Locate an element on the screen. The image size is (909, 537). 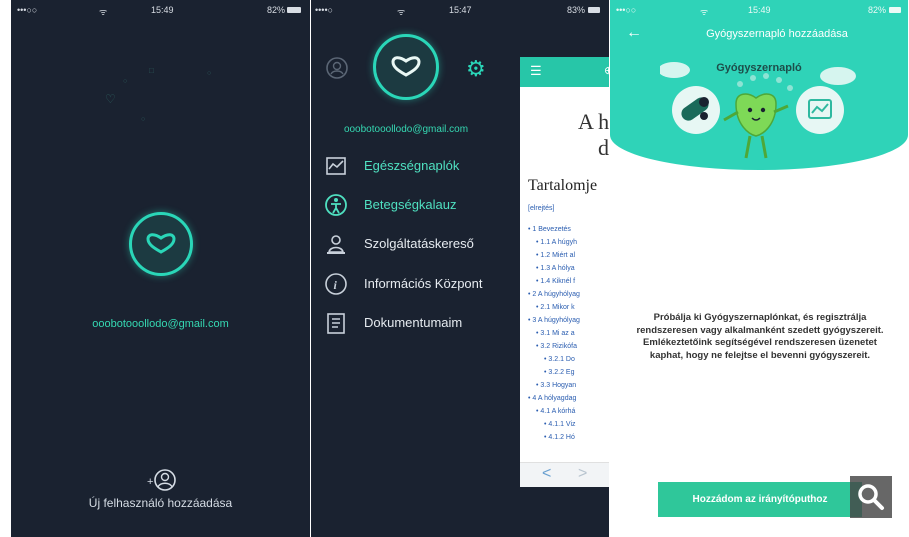
menu-item-label: Szolgáltatáskereső is located at coordinates (419, 243).